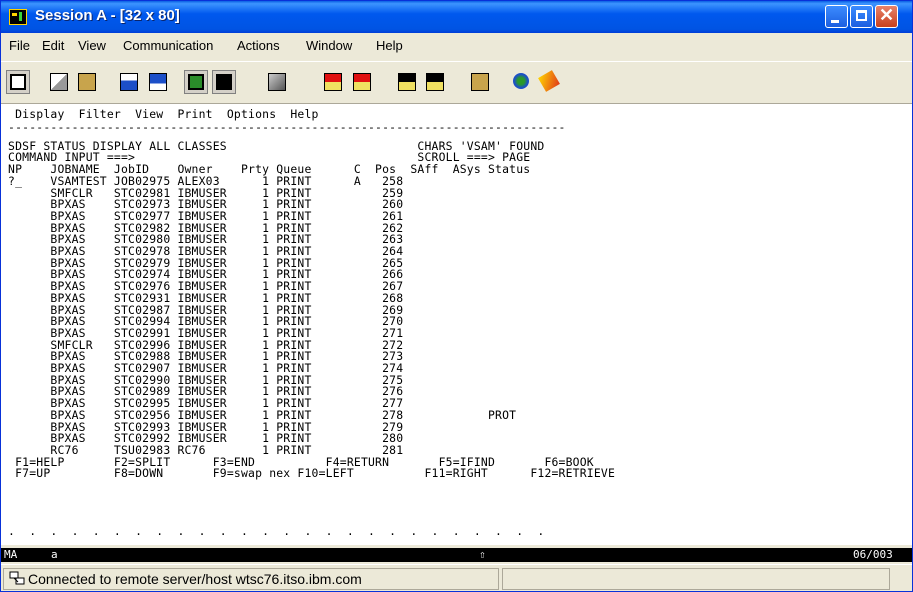  I want to click on help-button, so click(550, 82).